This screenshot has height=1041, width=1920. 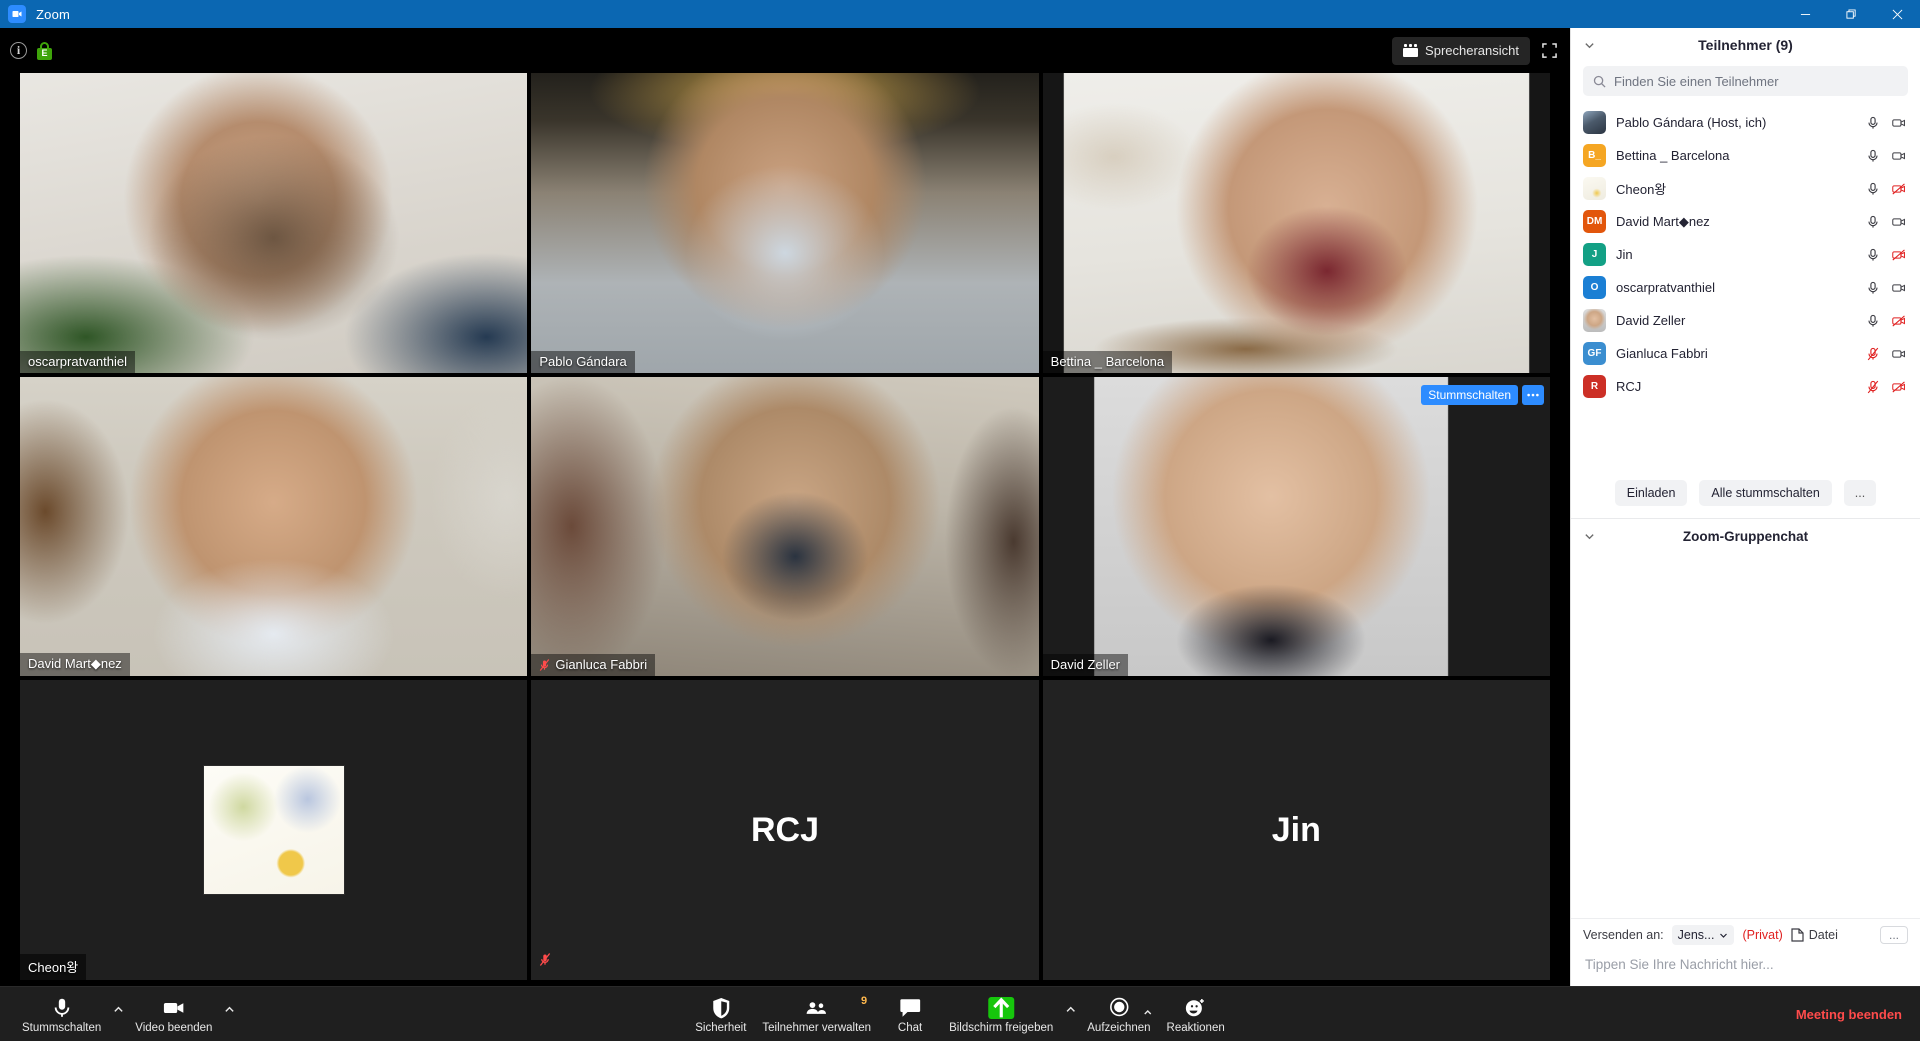 I want to click on video-tile-pablo-gandara: Pablo Gándara, so click(x=785, y=223).